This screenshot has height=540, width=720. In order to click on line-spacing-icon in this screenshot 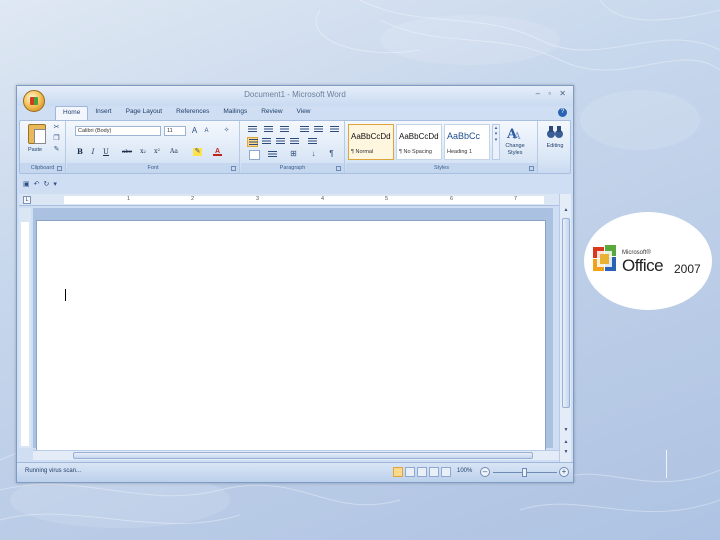, I will do `click(312, 142)`.